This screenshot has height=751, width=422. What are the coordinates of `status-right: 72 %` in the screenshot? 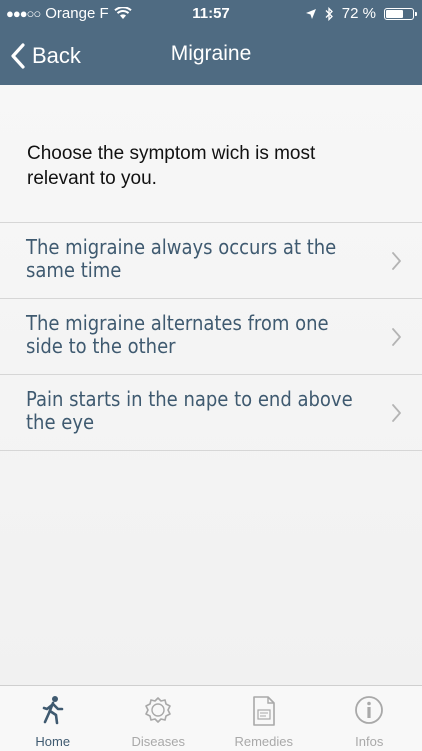 It's located at (359, 13).